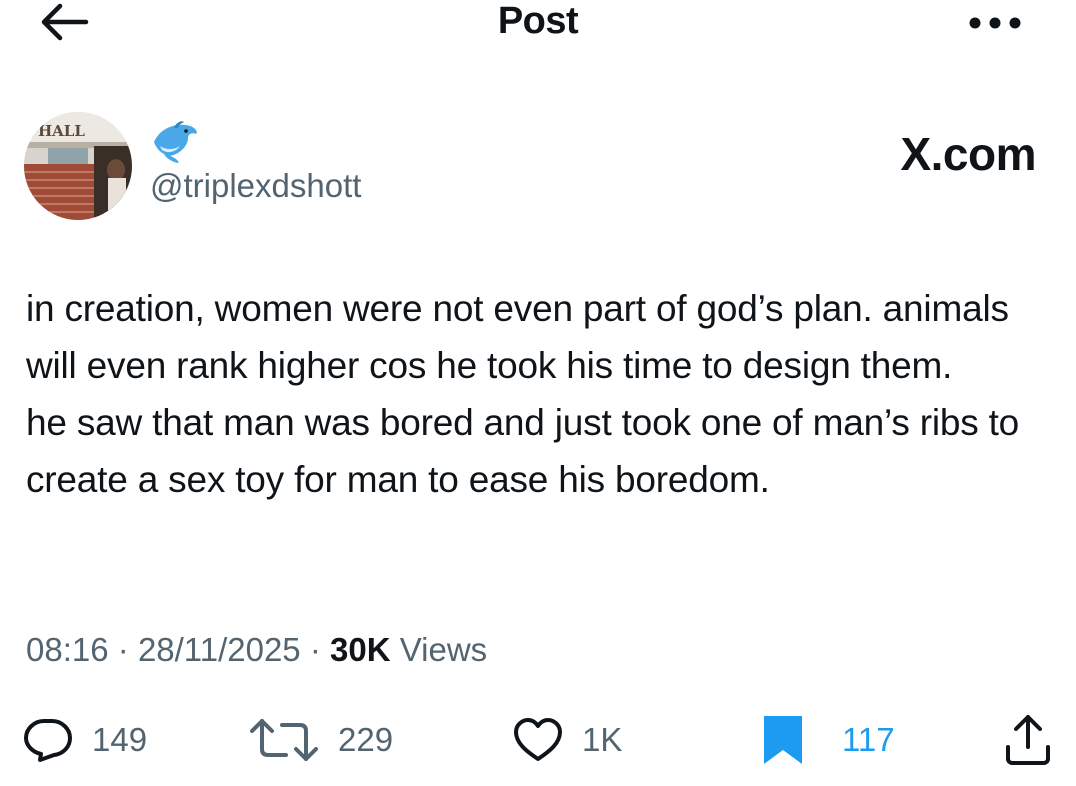 The height and width of the screenshot is (786, 1076). I want to click on x-com-watermark: X.com, so click(968, 154).